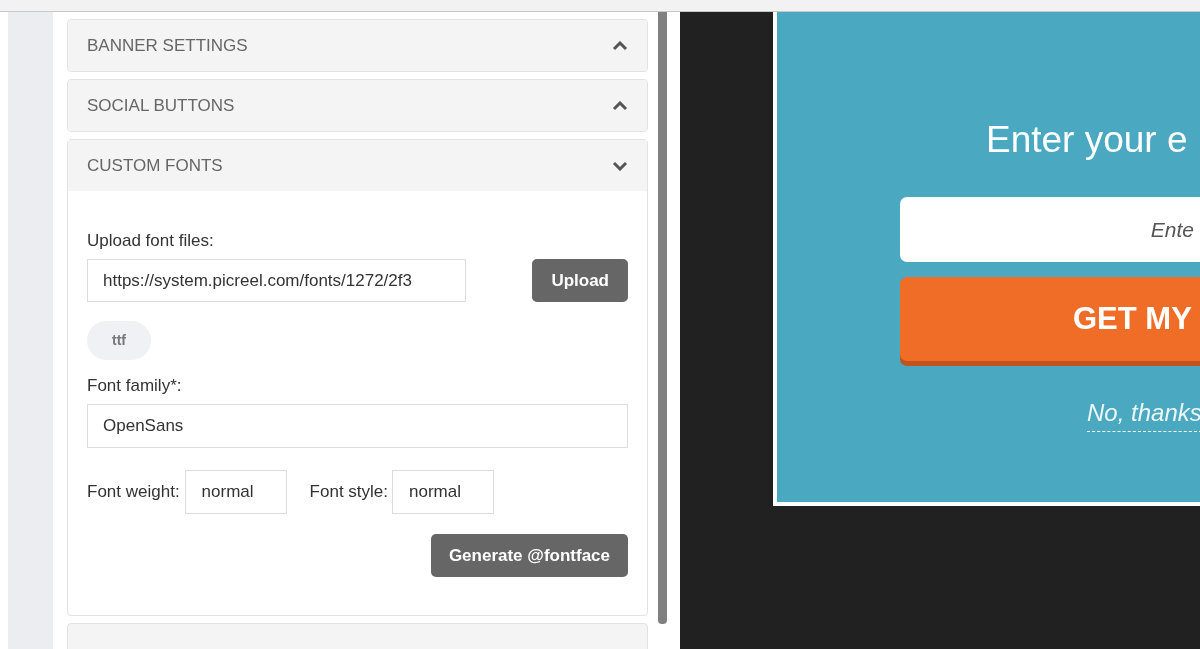 The height and width of the screenshot is (649, 1200). What do you see at coordinates (357, 45) in the screenshot?
I see `section-header: BANNER SETTINGS` at bounding box center [357, 45].